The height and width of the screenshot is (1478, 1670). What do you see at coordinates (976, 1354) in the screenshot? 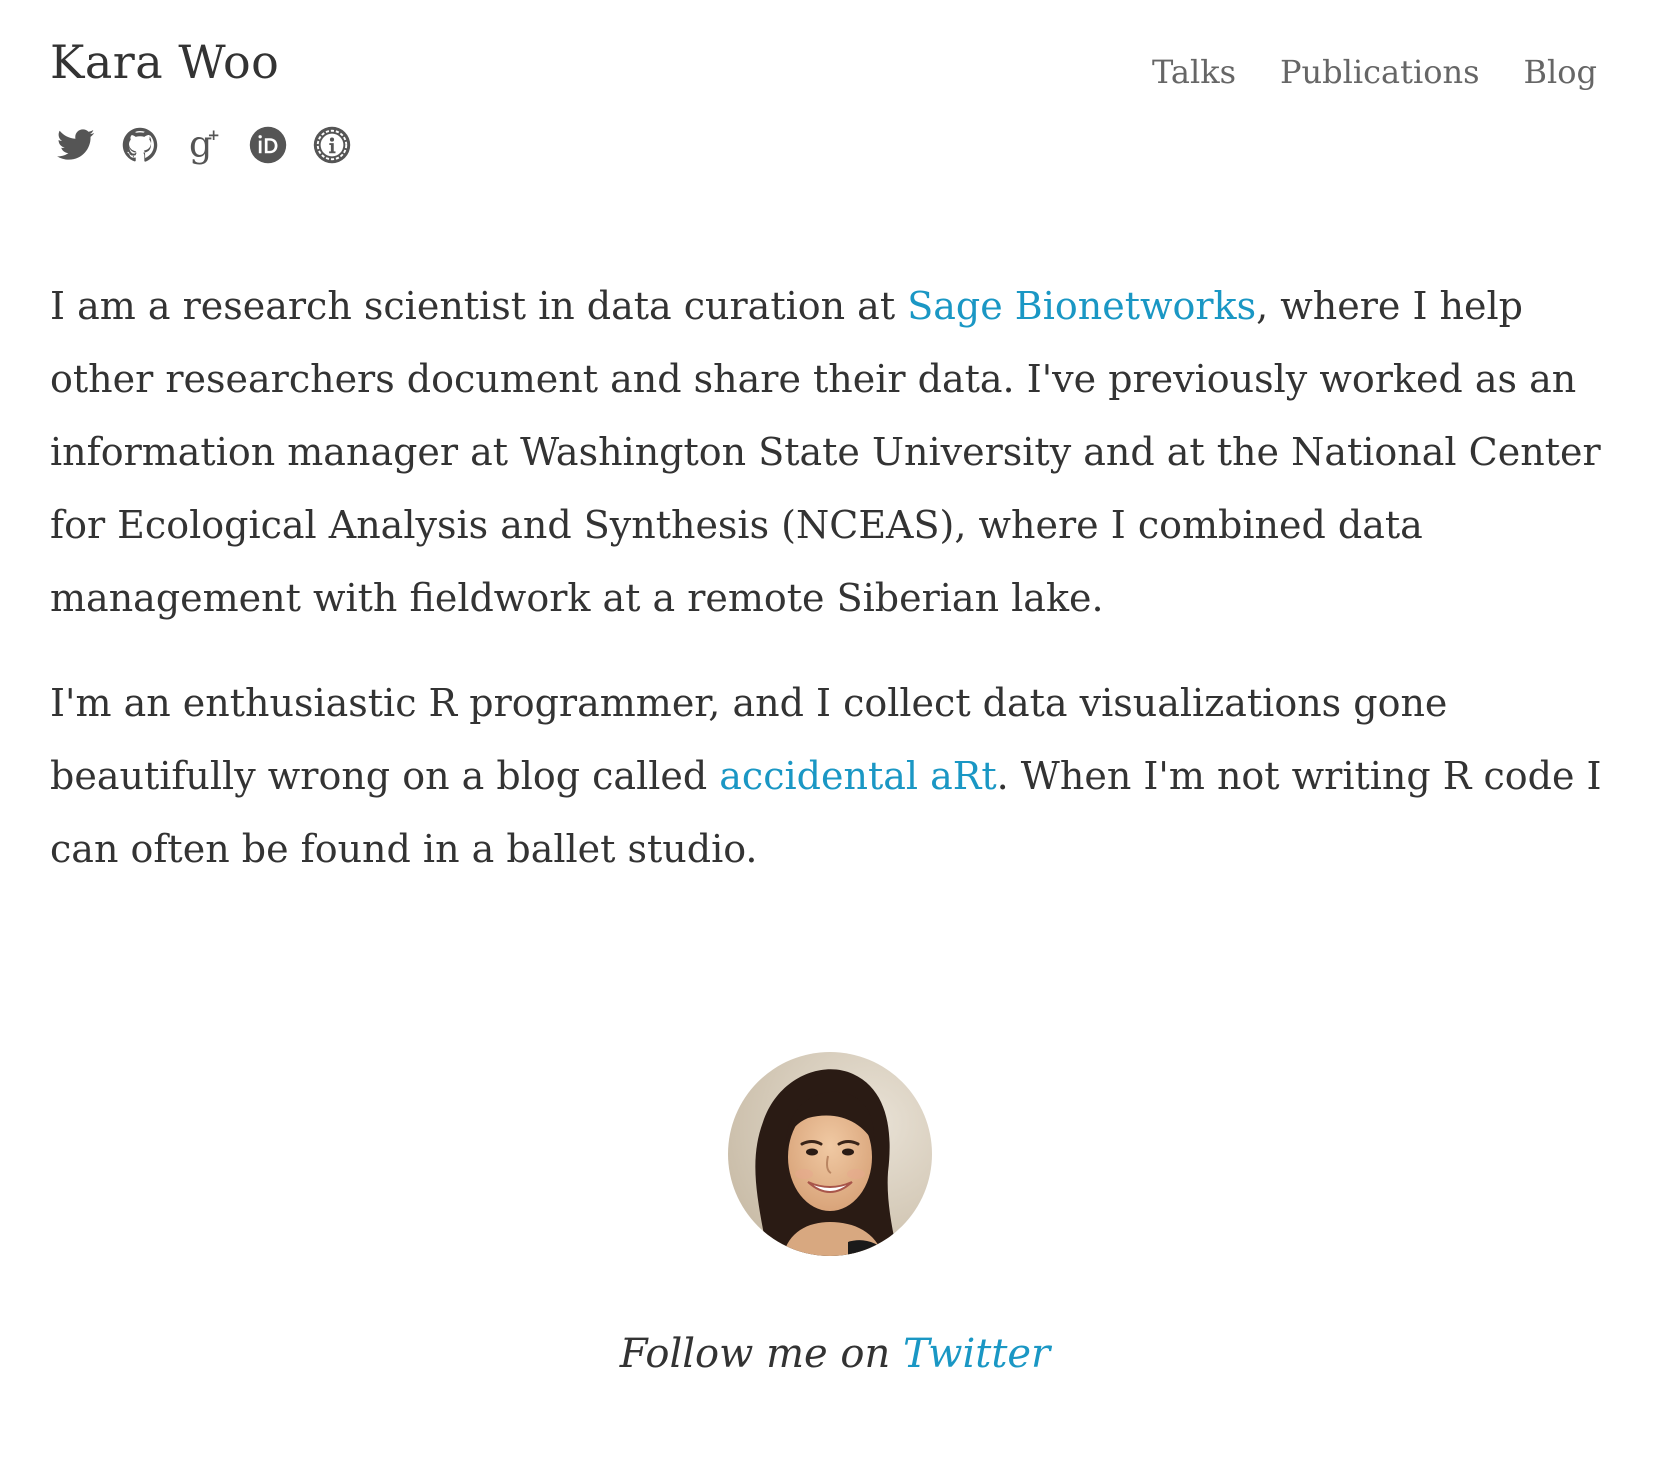
I see `twitter-follow-link: Twitter` at bounding box center [976, 1354].